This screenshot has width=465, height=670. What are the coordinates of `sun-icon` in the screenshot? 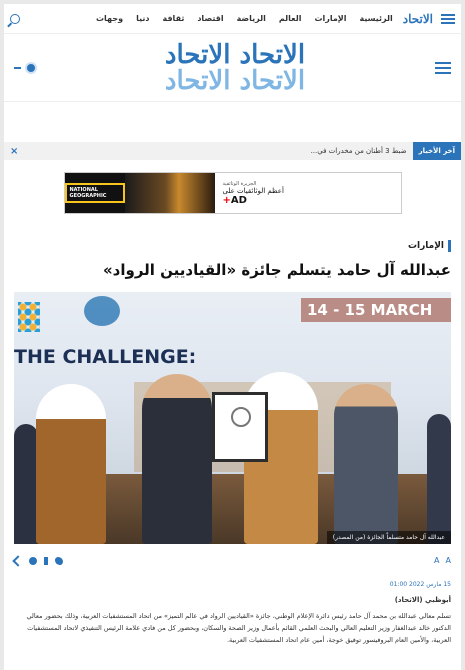 It's located at (31, 67).